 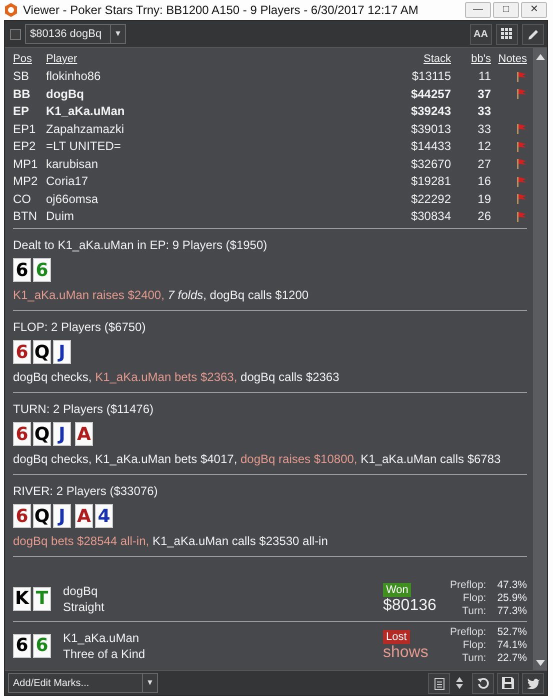 I want to click on action-line: dogBq checks, K1_aKa.uMan bets $2363, dogBq calls $2363, so click(x=176, y=377).